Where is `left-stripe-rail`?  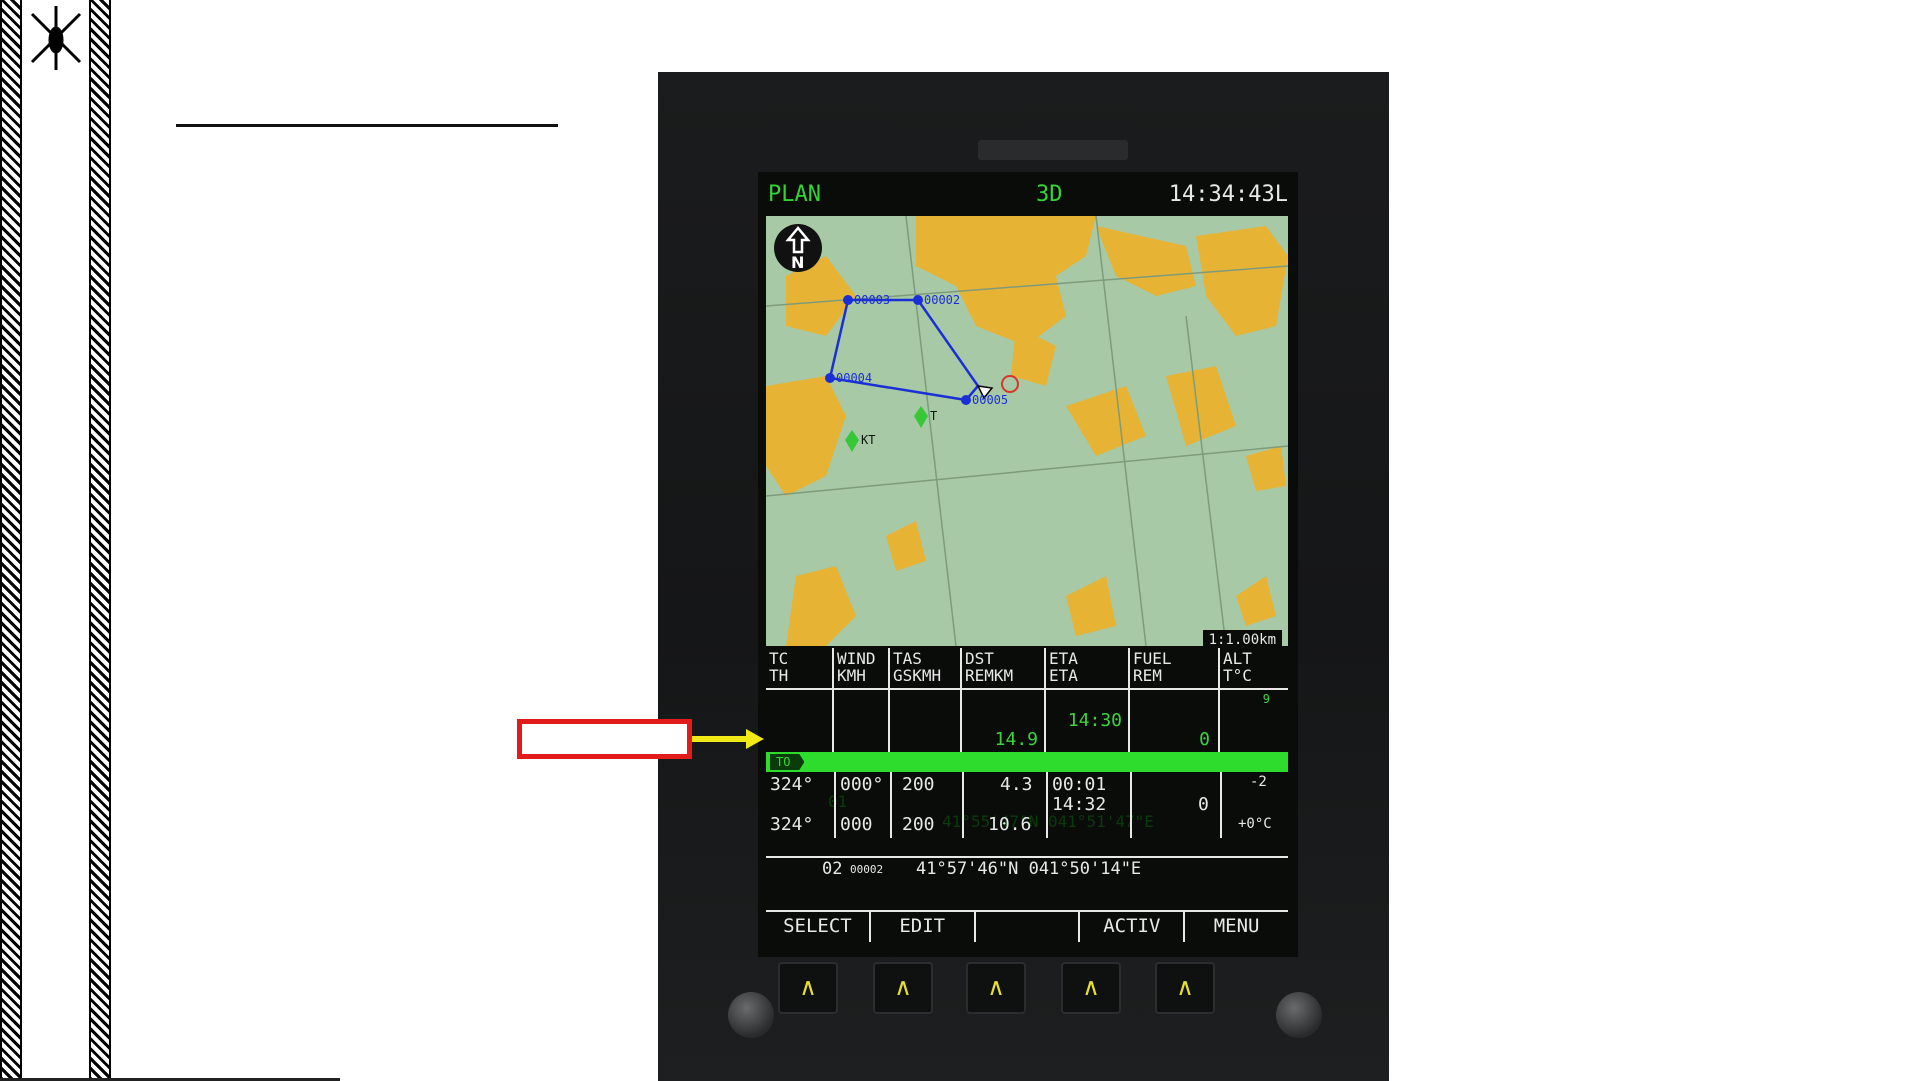 left-stripe-rail is located at coordinates (11, 540).